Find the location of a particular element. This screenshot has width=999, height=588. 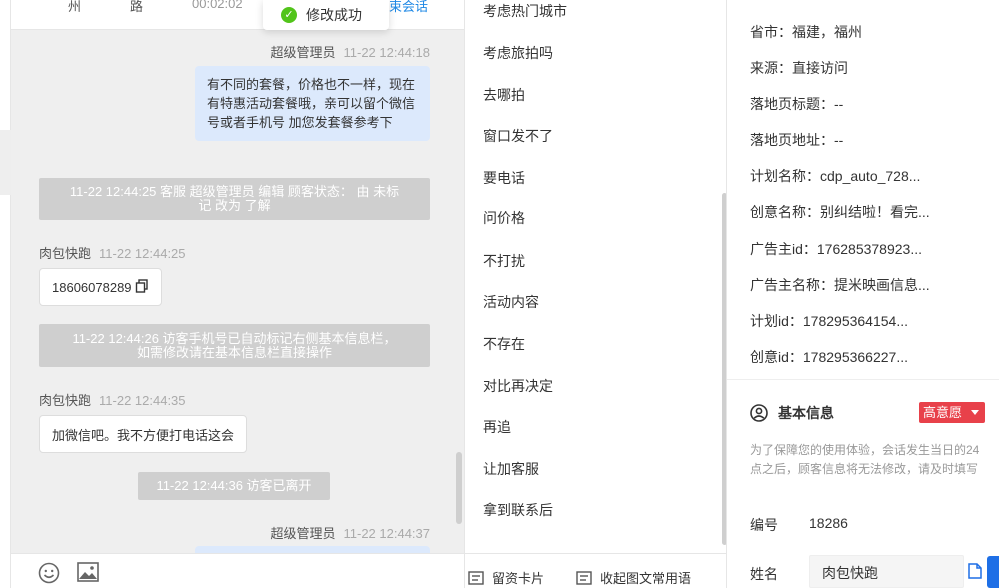

nav-selected-shade is located at coordinates (5, 162).